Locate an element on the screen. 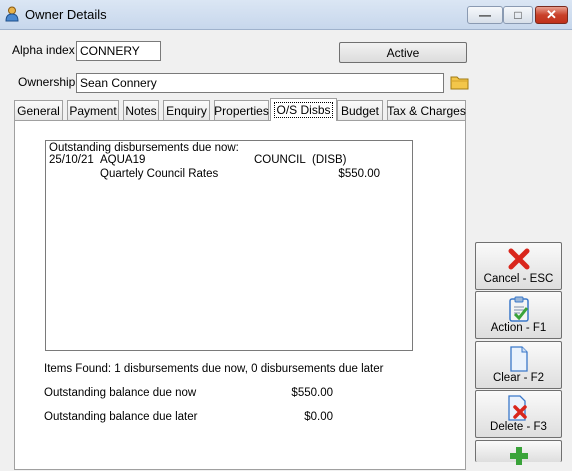 Image resolution: width=572 pixels, height=471 pixels. clipboard-check-icon is located at coordinates (518, 309).